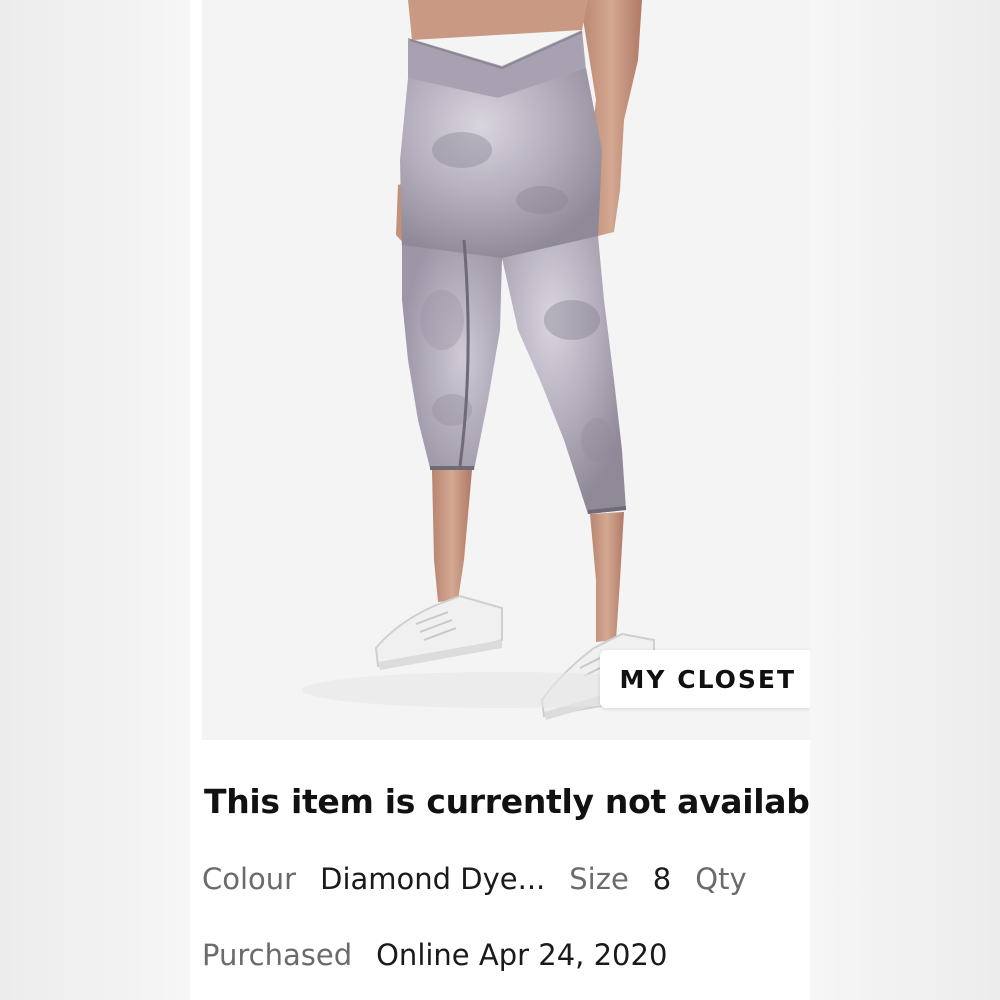 This screenshot has height=1000, width=1000. Describe the element at coordinates (662, 879) in the screenshot. I see `size-value: 8` at that location.